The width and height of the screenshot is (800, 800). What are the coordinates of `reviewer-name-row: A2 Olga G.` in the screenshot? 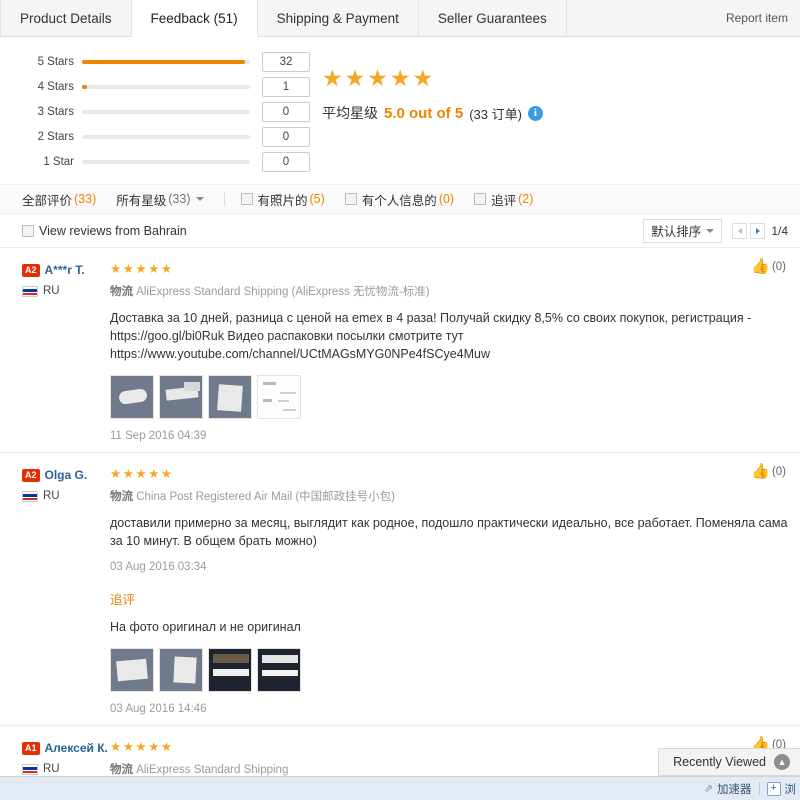 It's located at (66, 475).